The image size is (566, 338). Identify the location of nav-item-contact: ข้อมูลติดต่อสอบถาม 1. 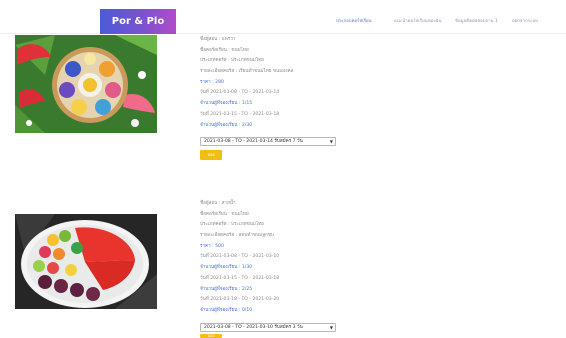
(476, 20).